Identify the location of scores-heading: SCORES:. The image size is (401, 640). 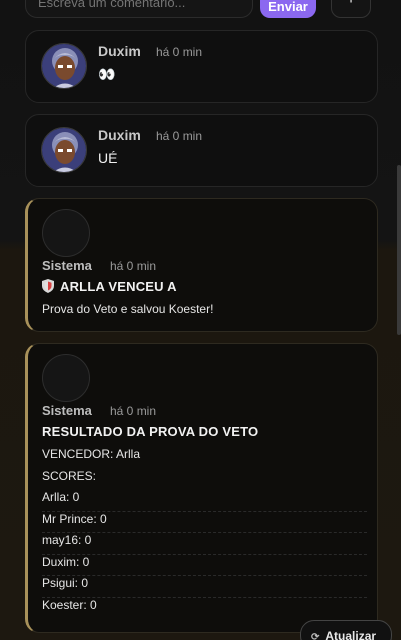
(69, 475).